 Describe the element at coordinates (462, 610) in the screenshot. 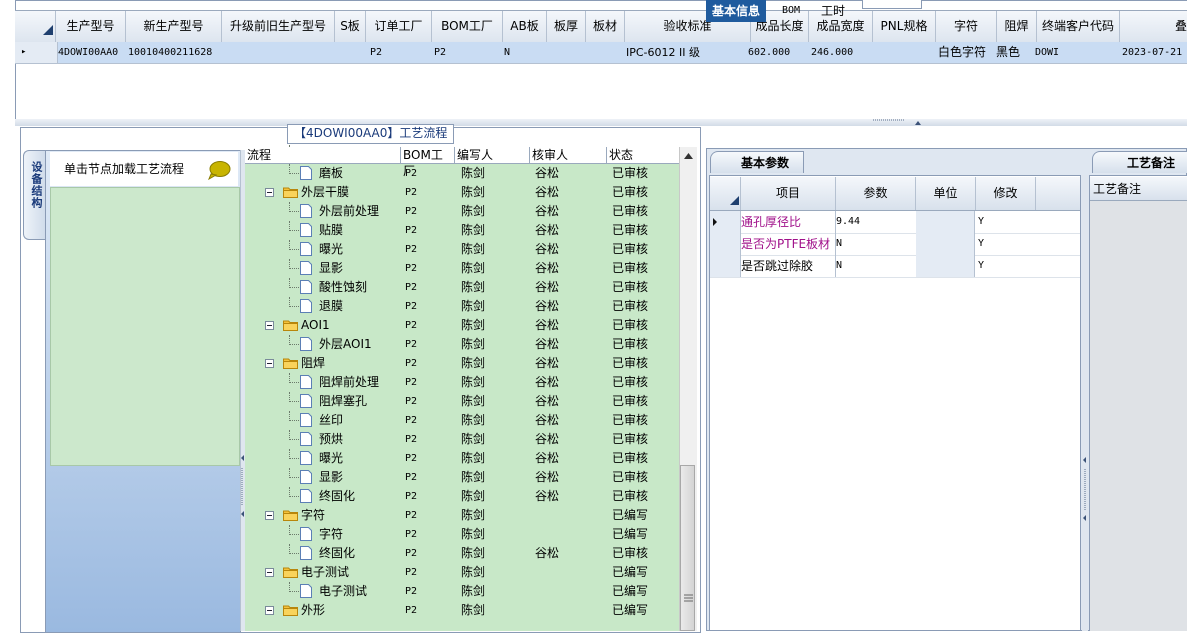

I see `tree-row: 外形 P2 陈剑 已编写` at that location.